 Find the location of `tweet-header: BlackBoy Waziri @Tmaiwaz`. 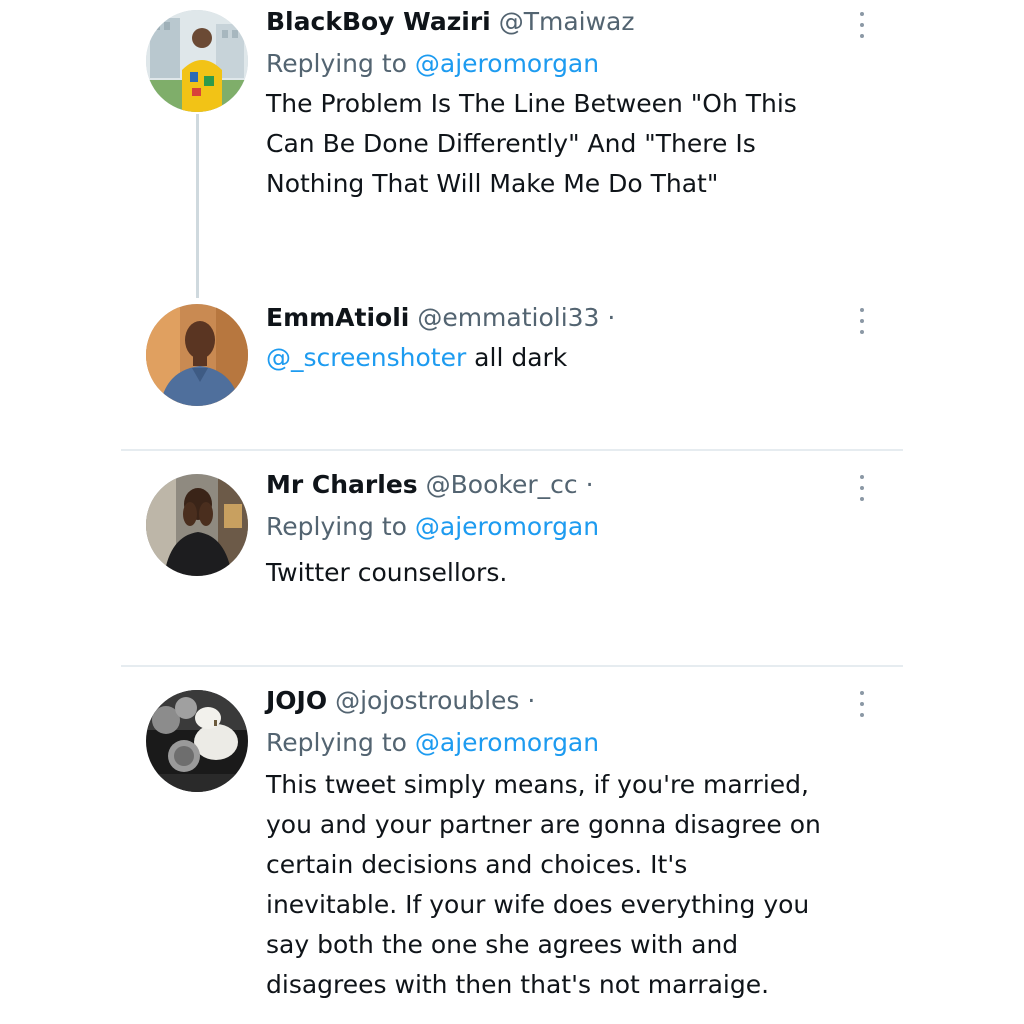

tweet-header: BlackBoy Waziri @Tmaiwaz is located at coordinates (566, 22).